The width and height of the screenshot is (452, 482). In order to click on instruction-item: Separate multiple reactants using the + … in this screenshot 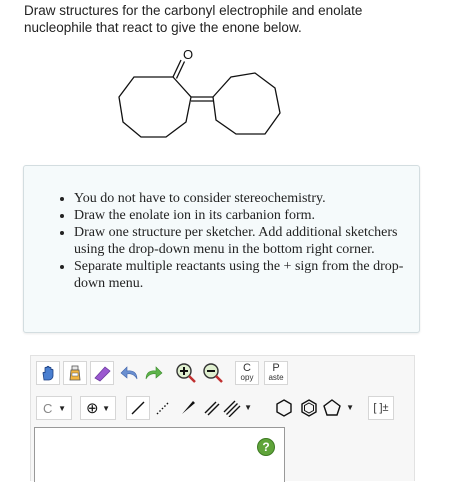, I will do `click(241, 275)`.